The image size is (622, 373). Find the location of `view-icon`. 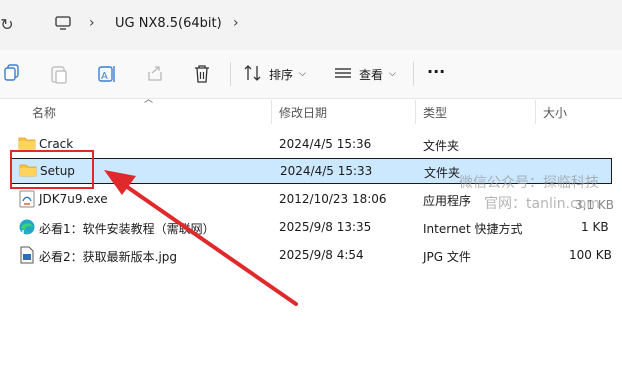

view-icon is located at coordinates (343, 74).